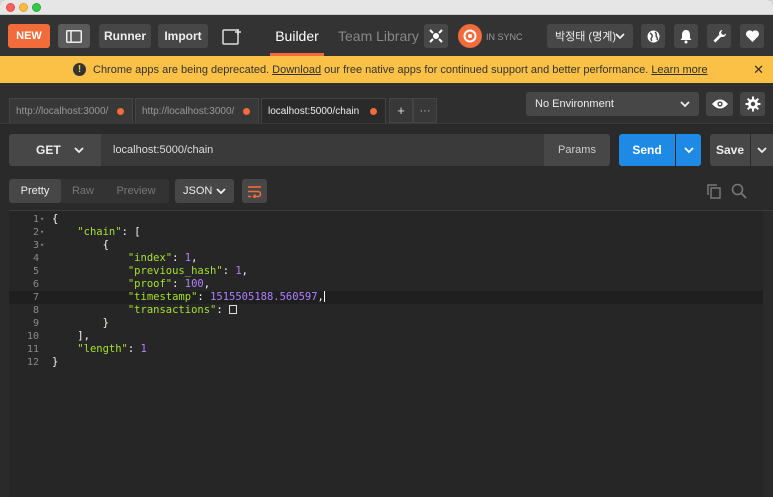 The image size is (773, 497). Describe the element at coordinates (32, 336) in the screenshot. I see `line-number: 10` at that location.